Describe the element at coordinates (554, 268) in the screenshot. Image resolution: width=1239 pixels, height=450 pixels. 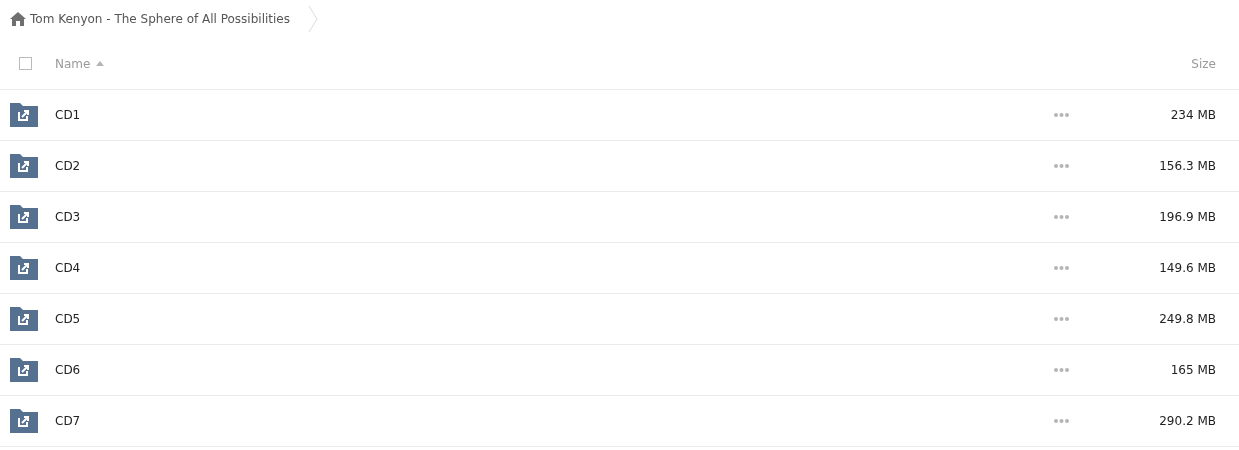
I see `file-name: CD4` at that location.